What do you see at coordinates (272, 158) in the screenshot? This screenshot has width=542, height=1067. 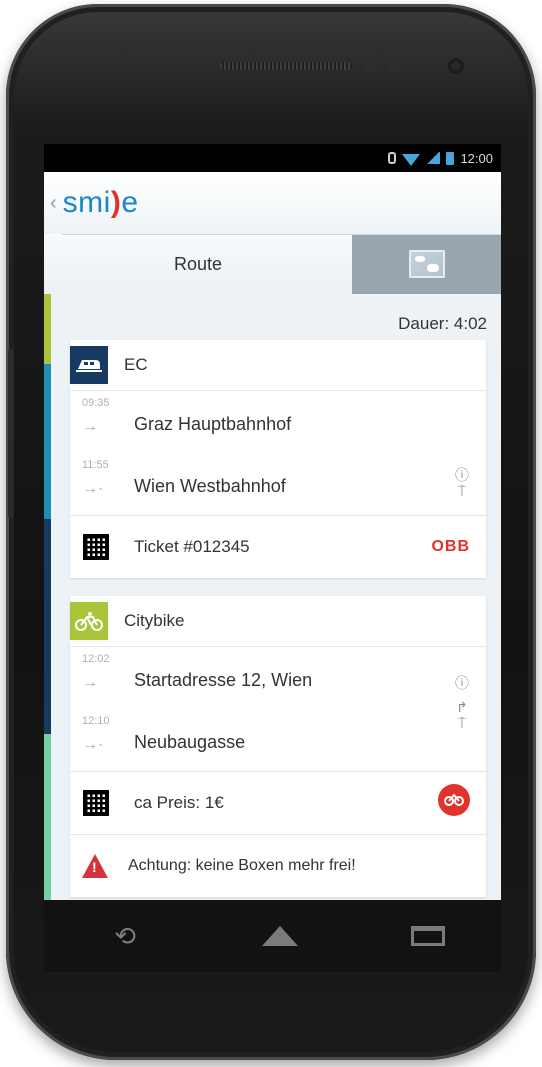 I see `status-bar: 12:00` at bounding box center [272, 158].